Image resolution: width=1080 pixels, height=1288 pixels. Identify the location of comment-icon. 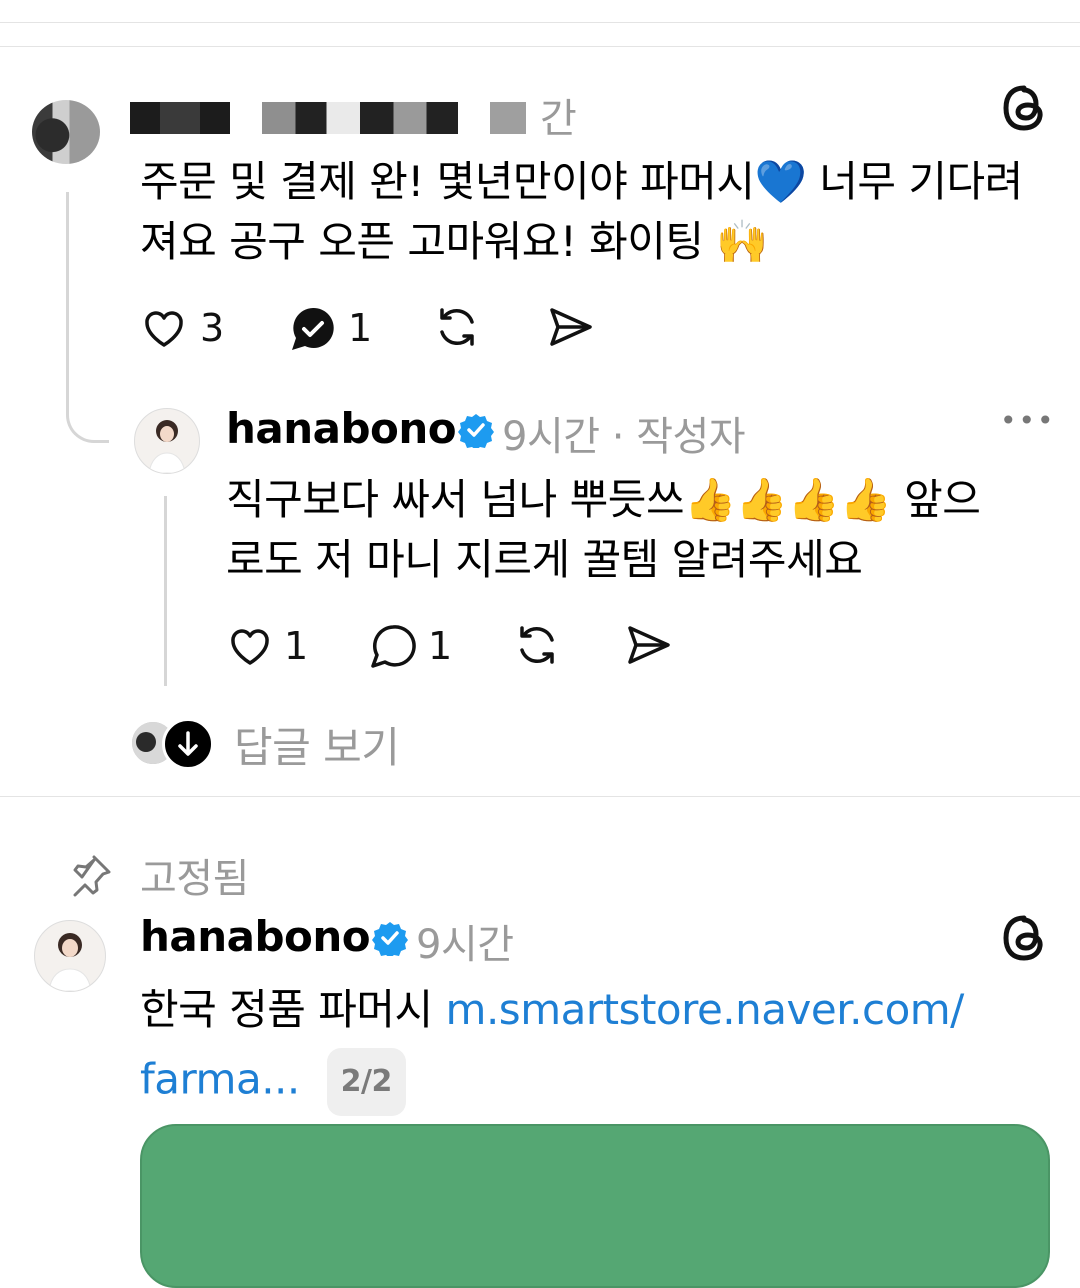
(393, 647).